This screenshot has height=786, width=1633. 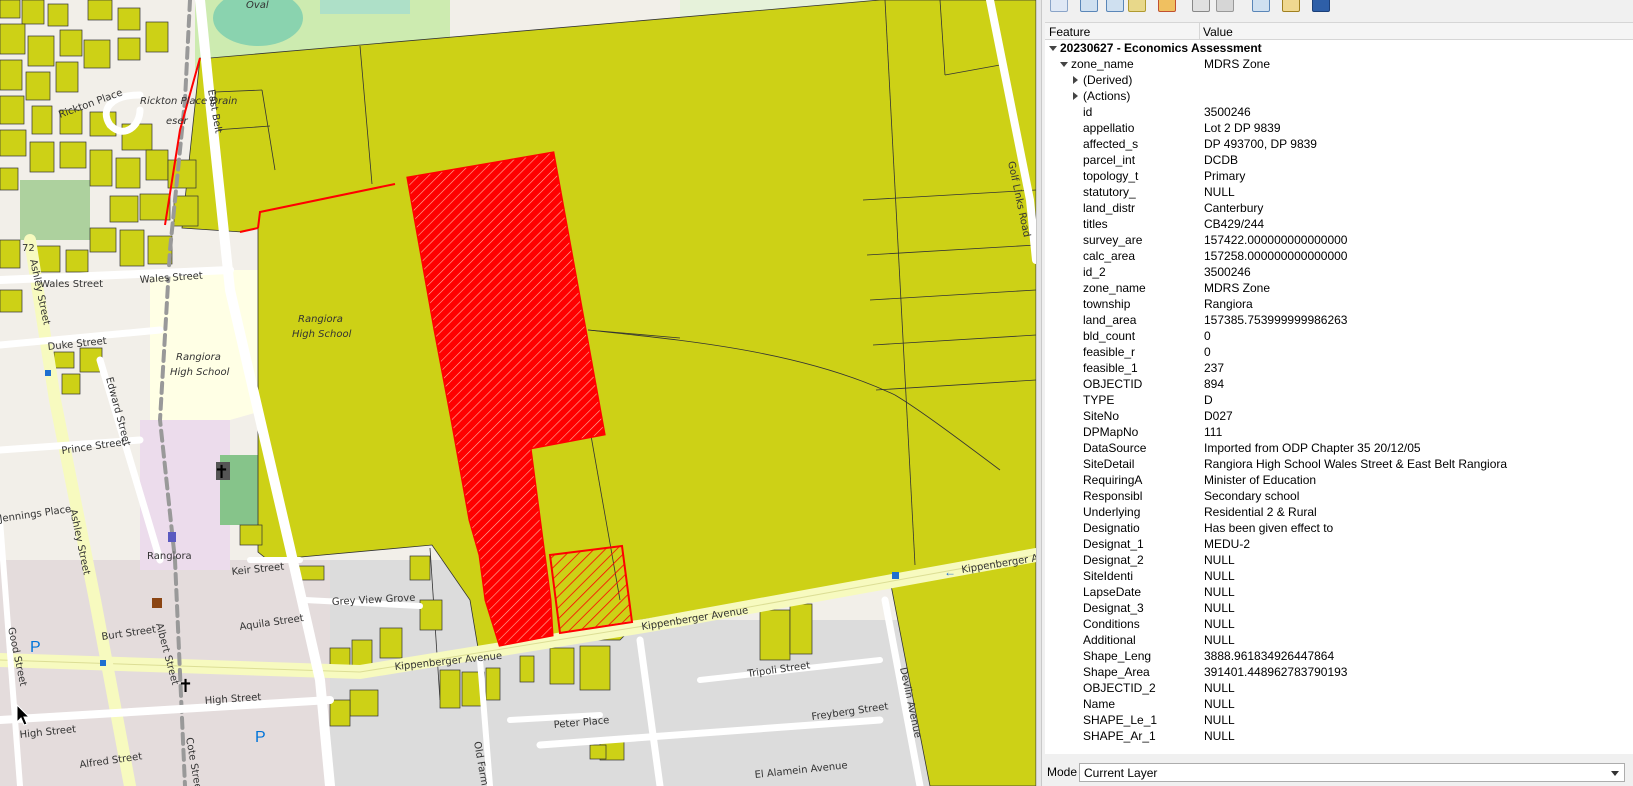 What do you see at coordinates (950, 572) in the screenshot?
I see `oneway-arrow-icon: ←` at bounding box center [950, 572].